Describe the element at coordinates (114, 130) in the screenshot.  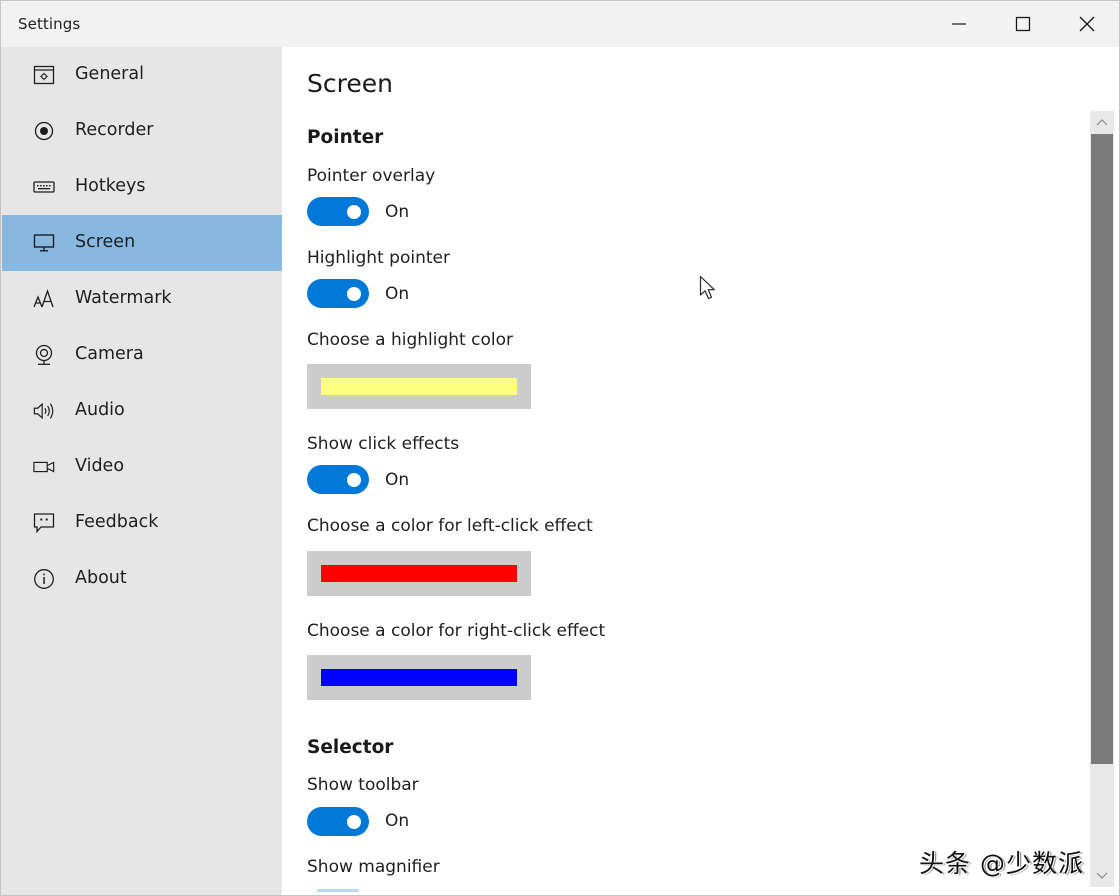
I see `sidebar-item-label: Recorder` at that location.